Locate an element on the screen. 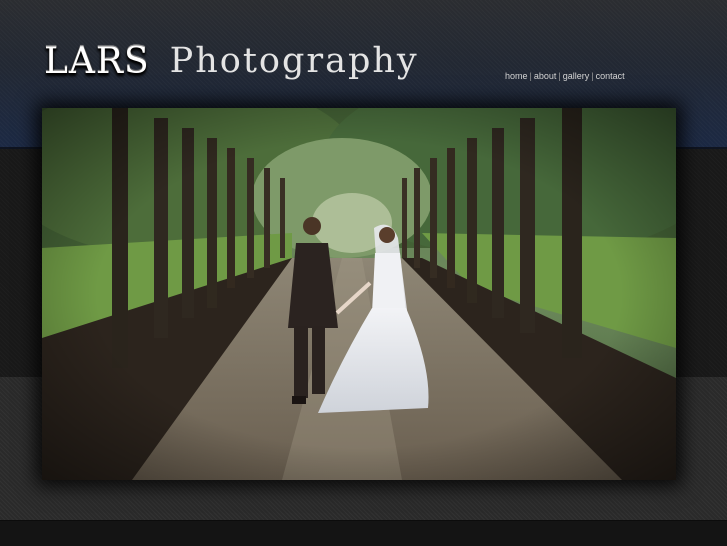 The width and height of the screenshot is (727, 546). footer-bar is located at coordinates (363, 533).